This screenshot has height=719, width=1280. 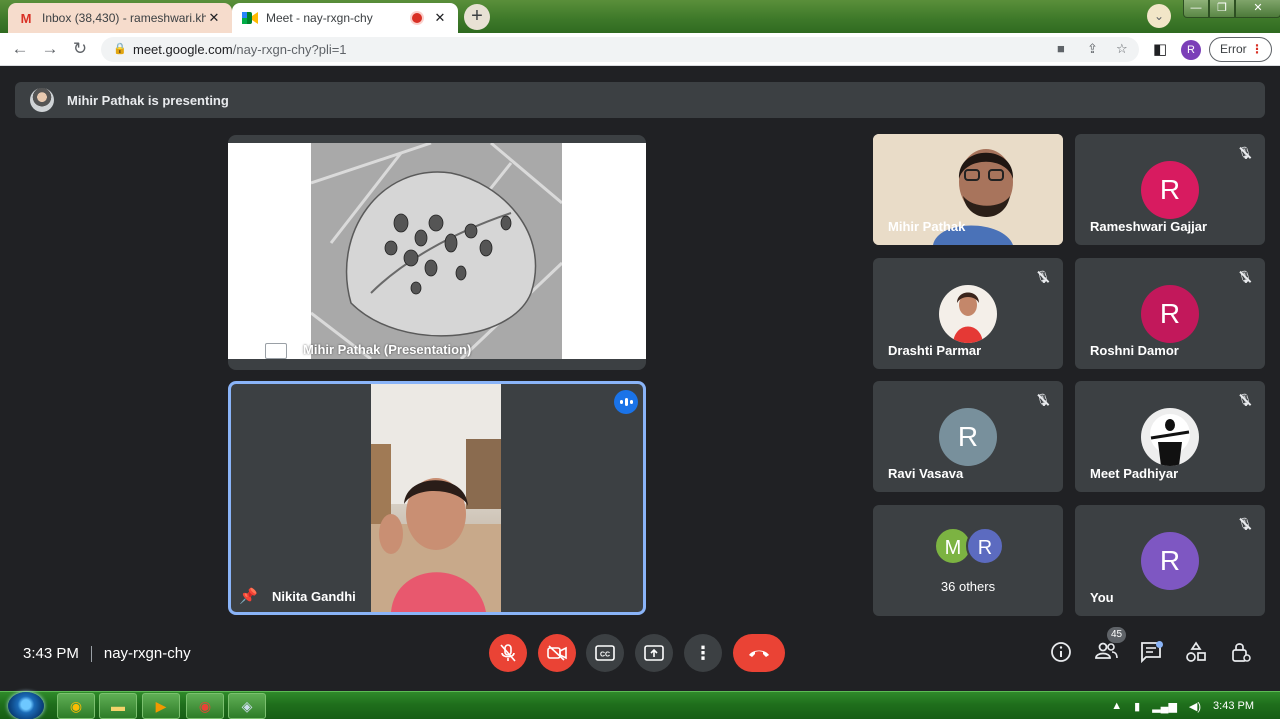 I want to click on divider, so click(x=91, y=653).